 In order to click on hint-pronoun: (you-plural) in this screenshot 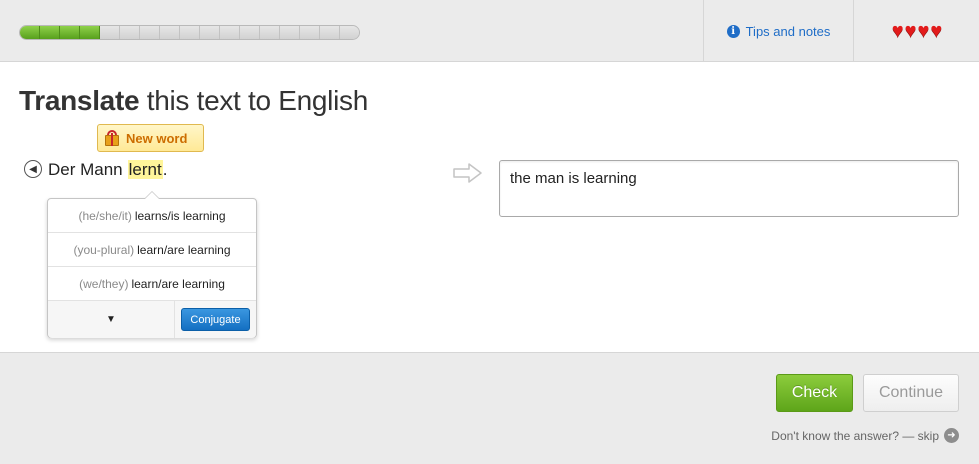, I will do `click(104, 249)`.